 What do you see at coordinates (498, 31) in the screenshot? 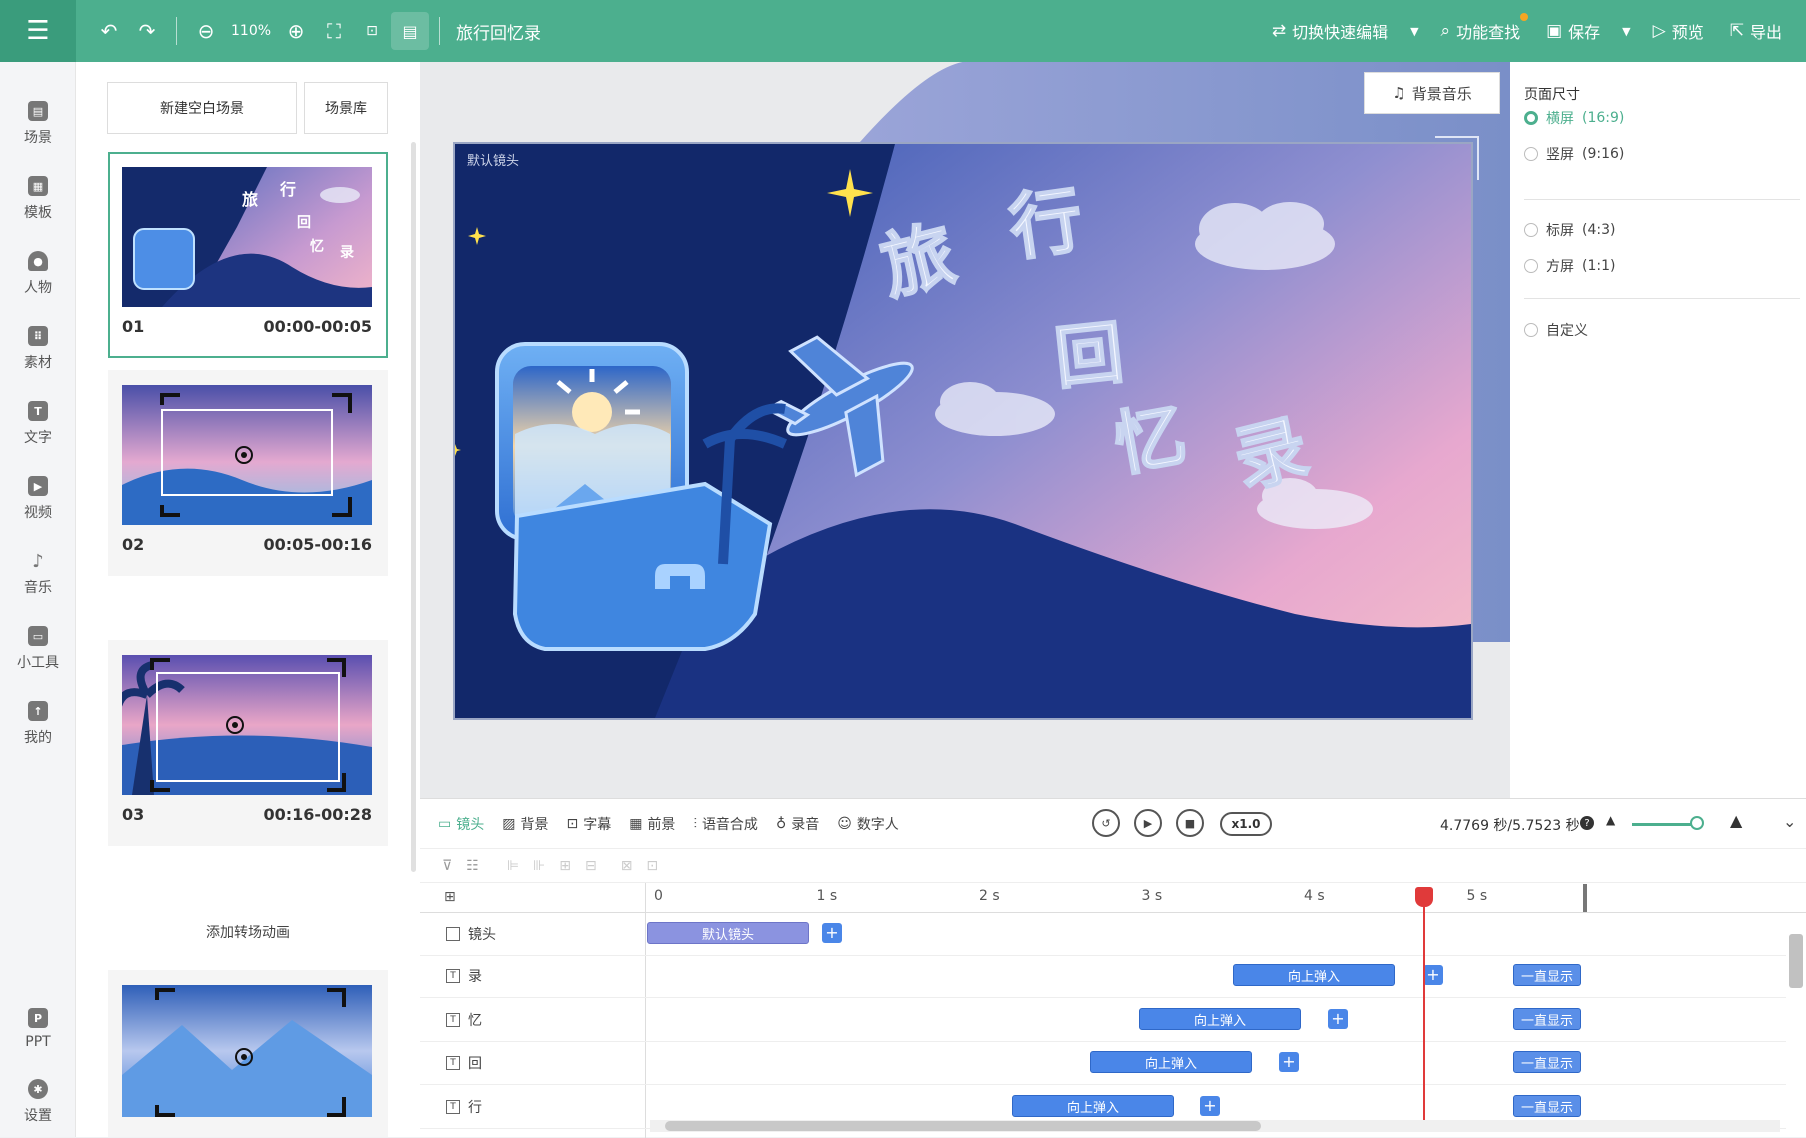
I see `document-title: 旅行回忆录` at bounding box center [498, 31].